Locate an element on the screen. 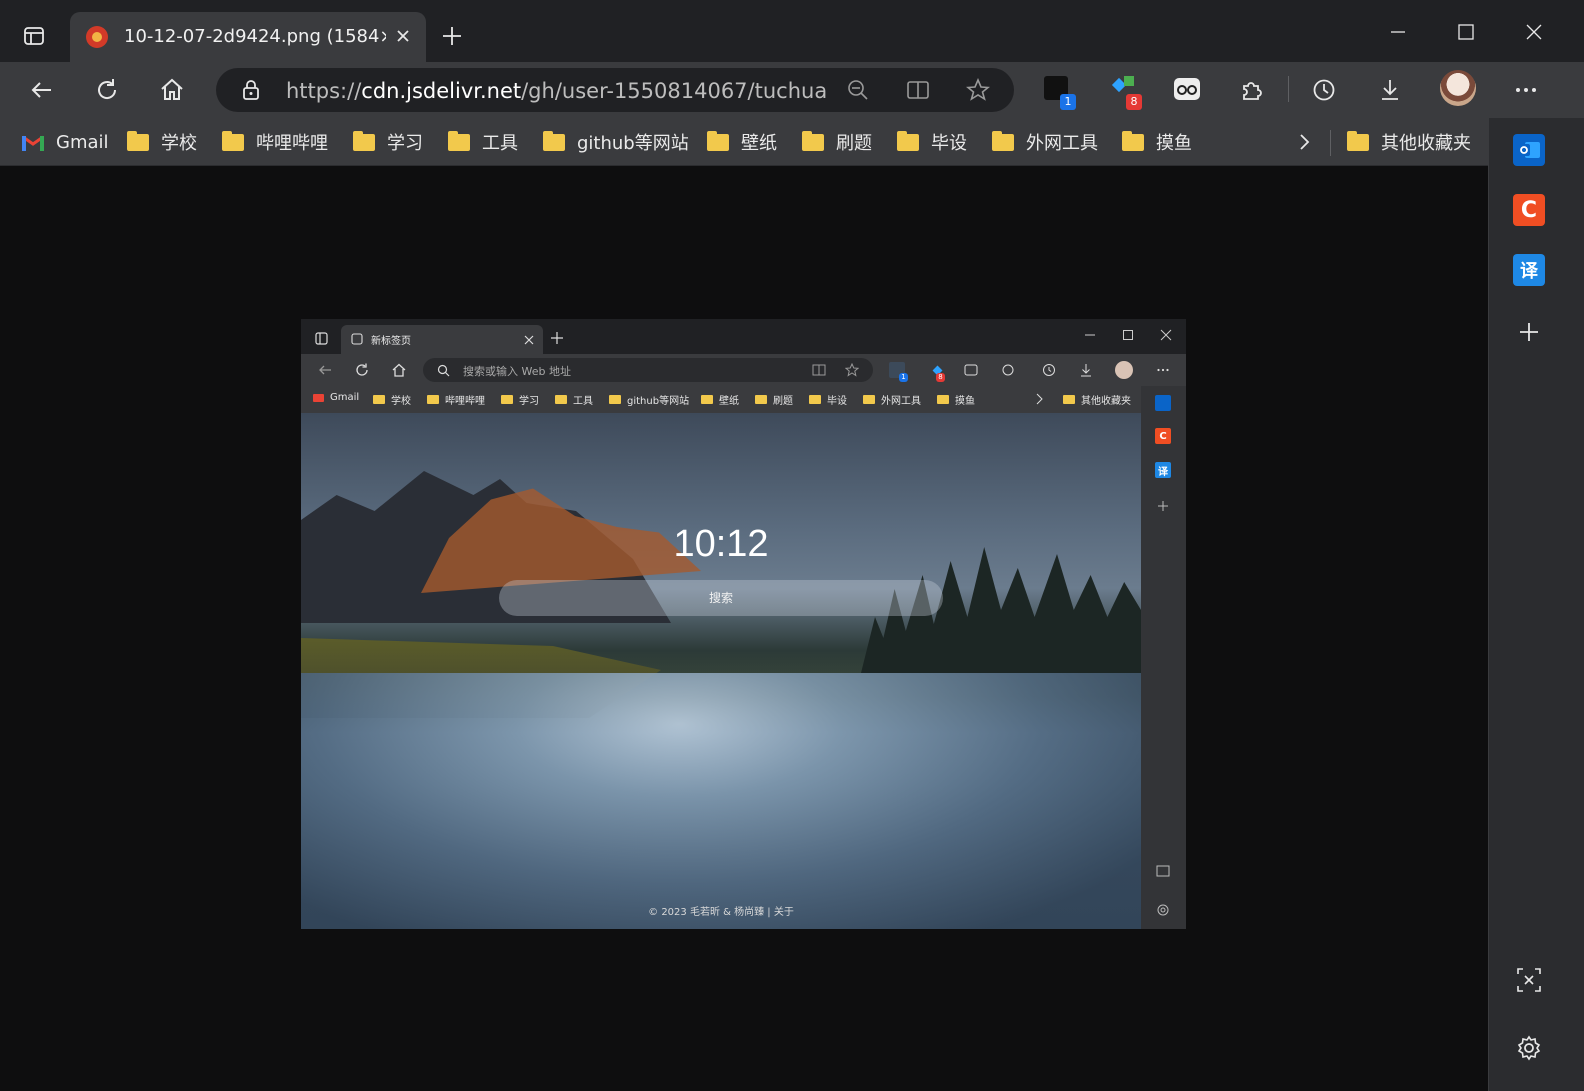 This screenshot has height=1091, width=1584. puzzle-extension-icon: 8 is located at coordinates (1127, 92).